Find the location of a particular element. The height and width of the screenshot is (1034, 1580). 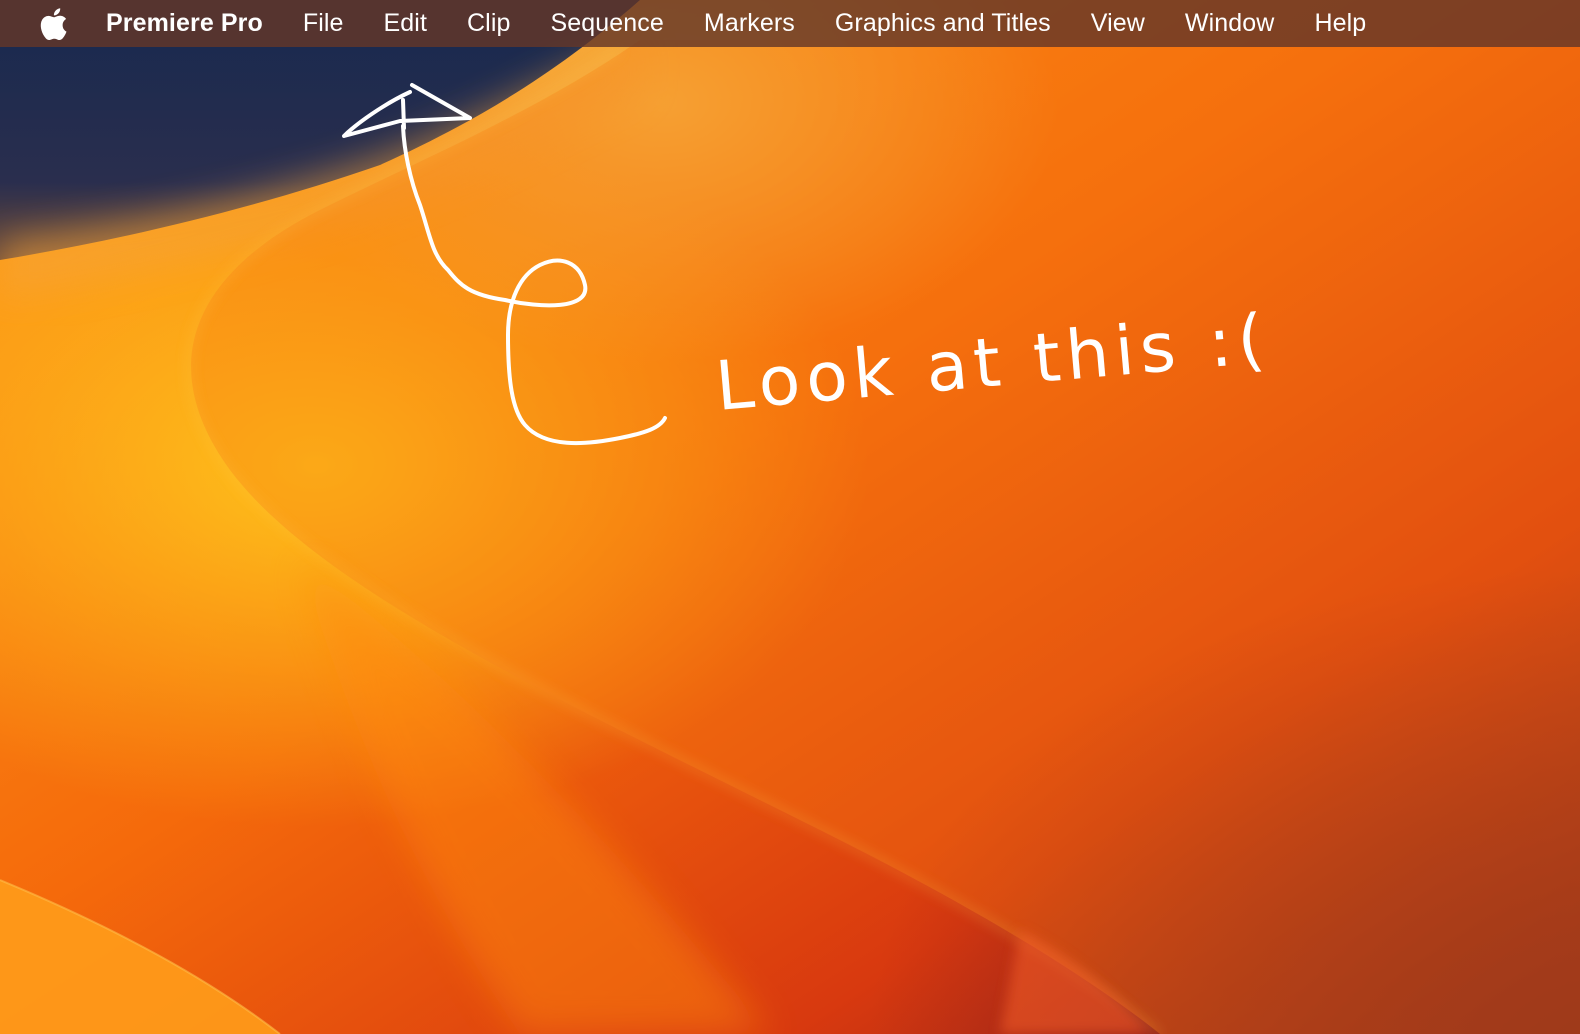

menu-sequence: Sequence is located at coordinates (606, 23).